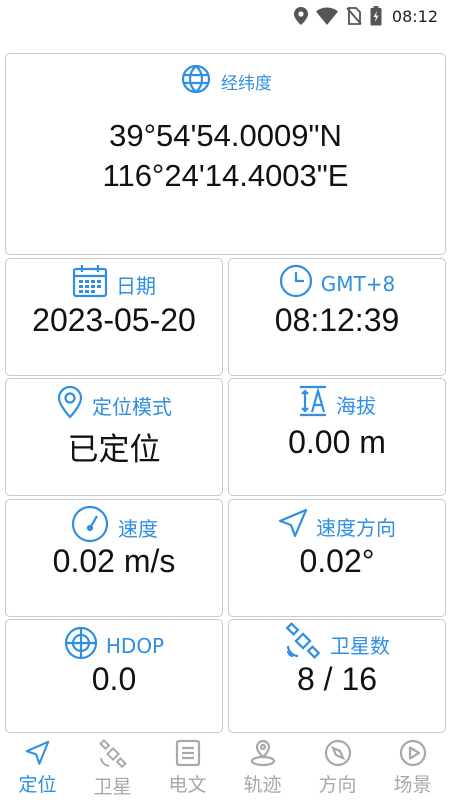 The height and width of the screenshot is (800, 450). I want to click on hdop-header: HDOP, so click(114, 646).